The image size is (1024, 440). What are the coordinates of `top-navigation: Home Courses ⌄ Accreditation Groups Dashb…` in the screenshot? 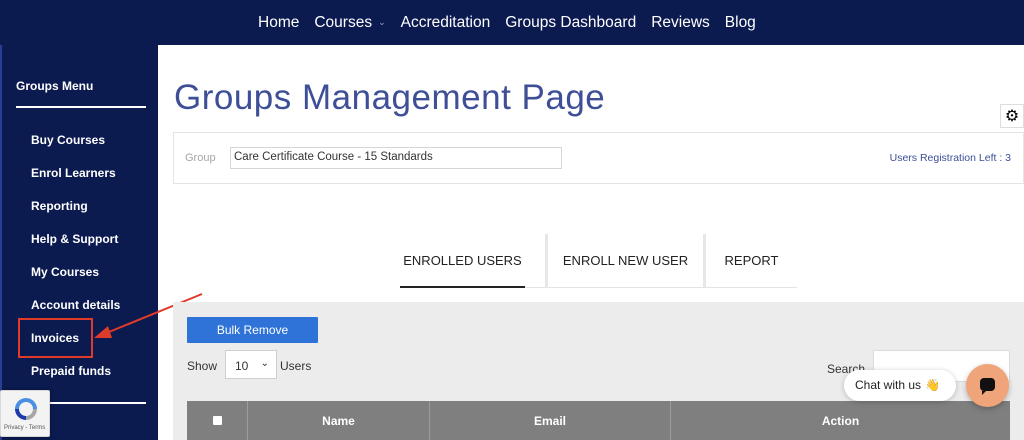 It's located at (512, 22).